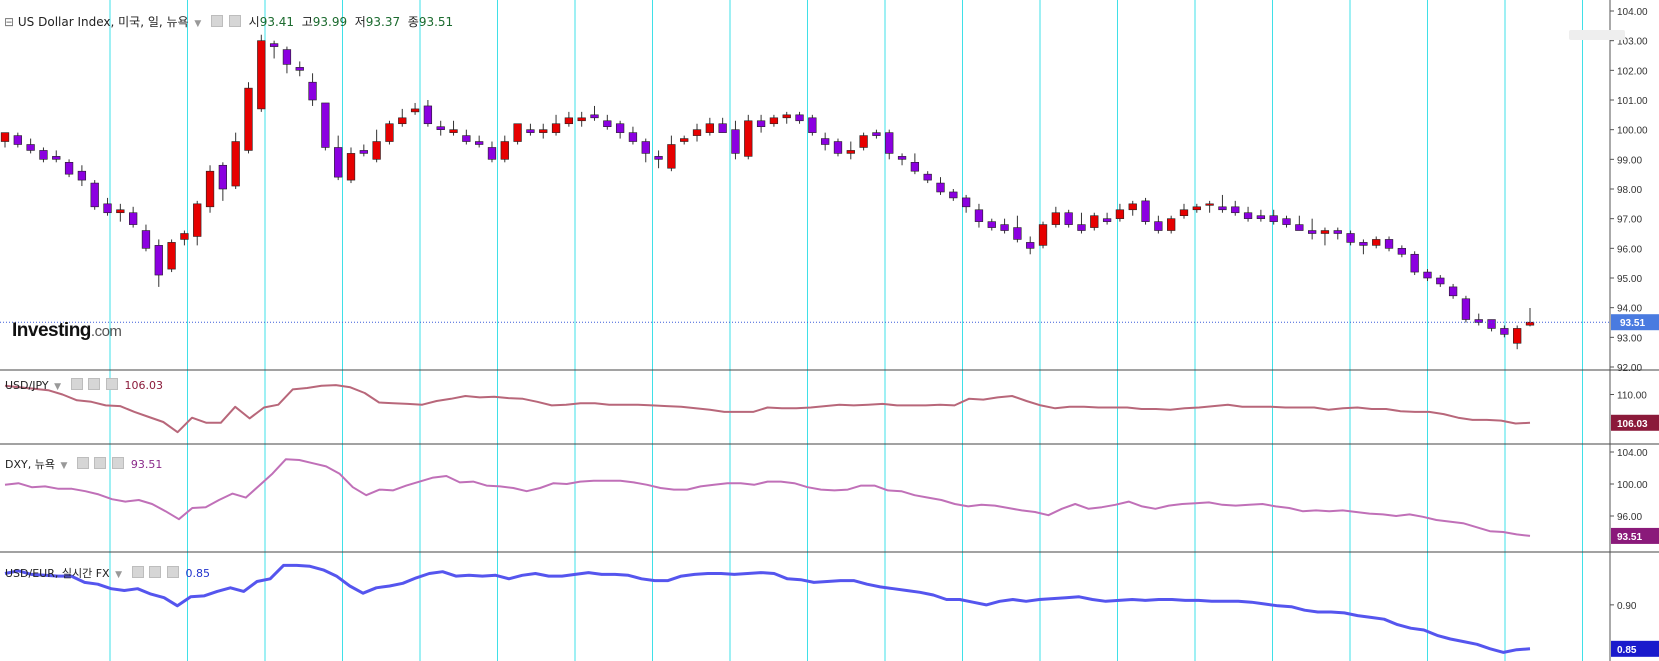 The image size is (1659, 661). What do you see at coordinates (1629, 368) in the screenshot?
I see `price-tick-label: 92.00` at bounding box center [1629, 368].